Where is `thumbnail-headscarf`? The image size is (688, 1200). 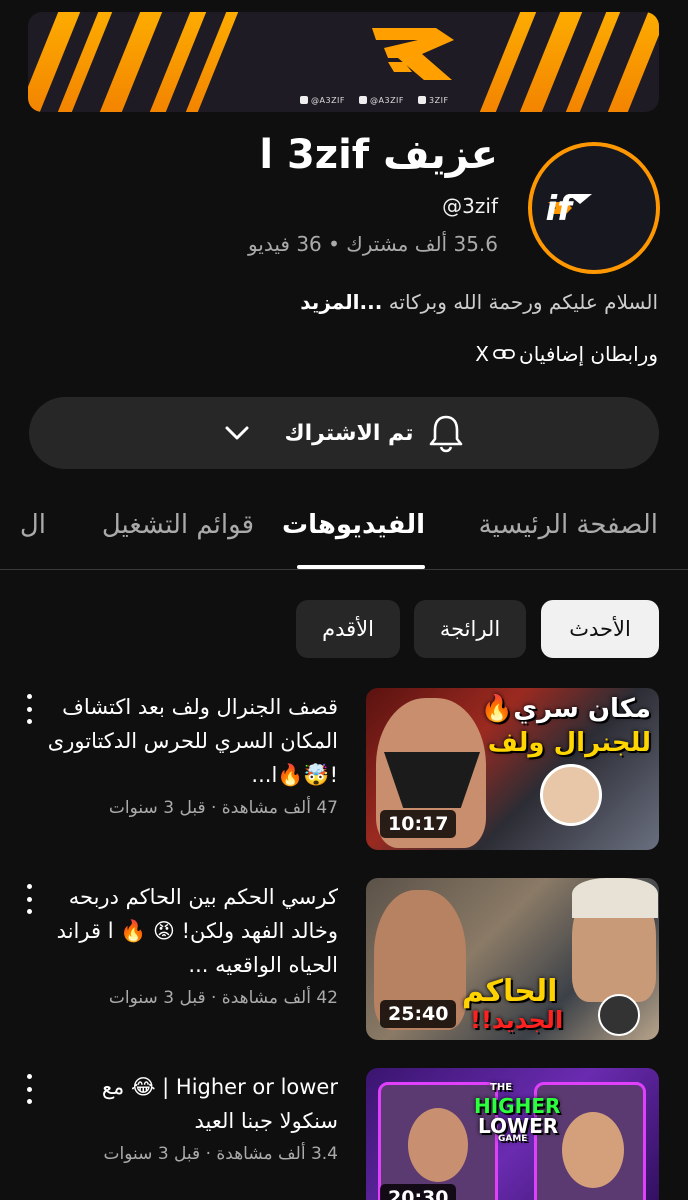 thumbnail-headscarf is located at coordinates (615, 898).